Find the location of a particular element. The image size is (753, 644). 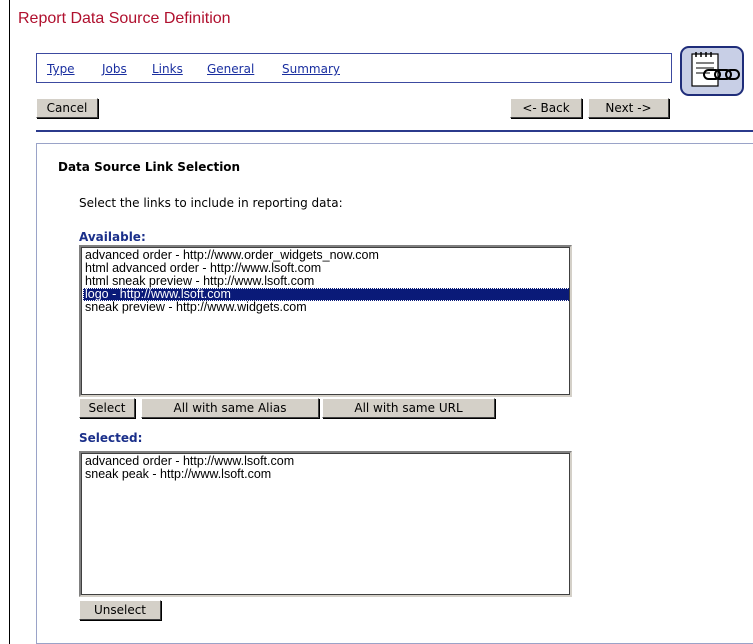

selected-item: sneak peak - http://www.lsoft.com is located at coordinates (326, 474).